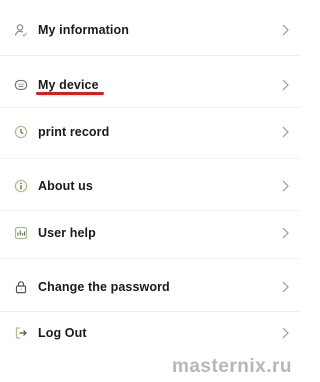  Describe the element at coordinates (150, 85) in the screenshot. I see `menu-item-my-device: My device` at that location.